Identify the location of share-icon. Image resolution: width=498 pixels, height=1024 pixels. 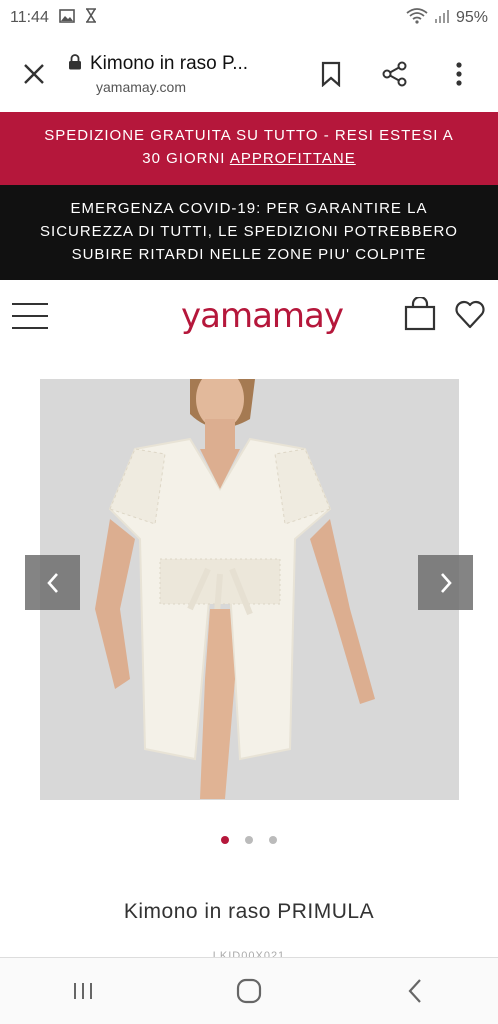
(395, 74).